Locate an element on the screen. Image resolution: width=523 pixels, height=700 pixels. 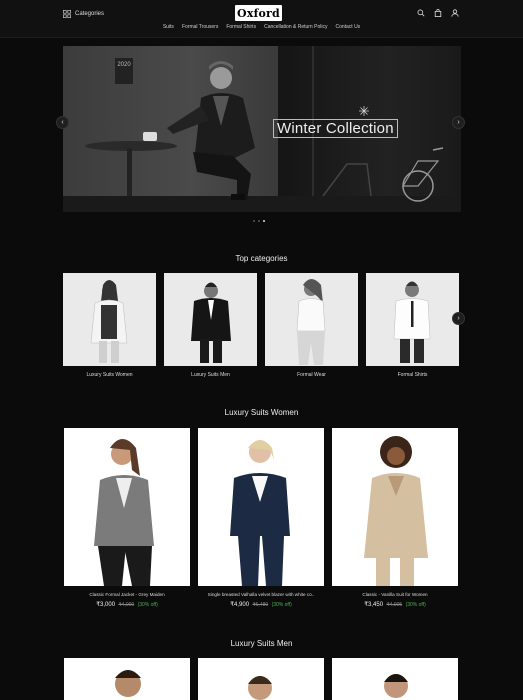
grid-icon is located at coordinates (67, 14).